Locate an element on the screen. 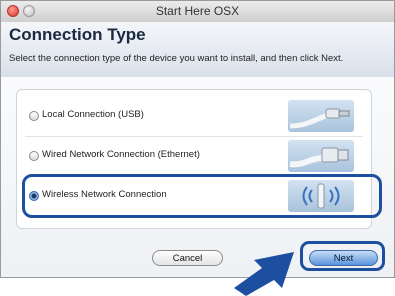 The width and height of the screenshot is (395, 296). option-ethernet: Wired Network Connection (Ethernet) is located at coordinates (194, 156).